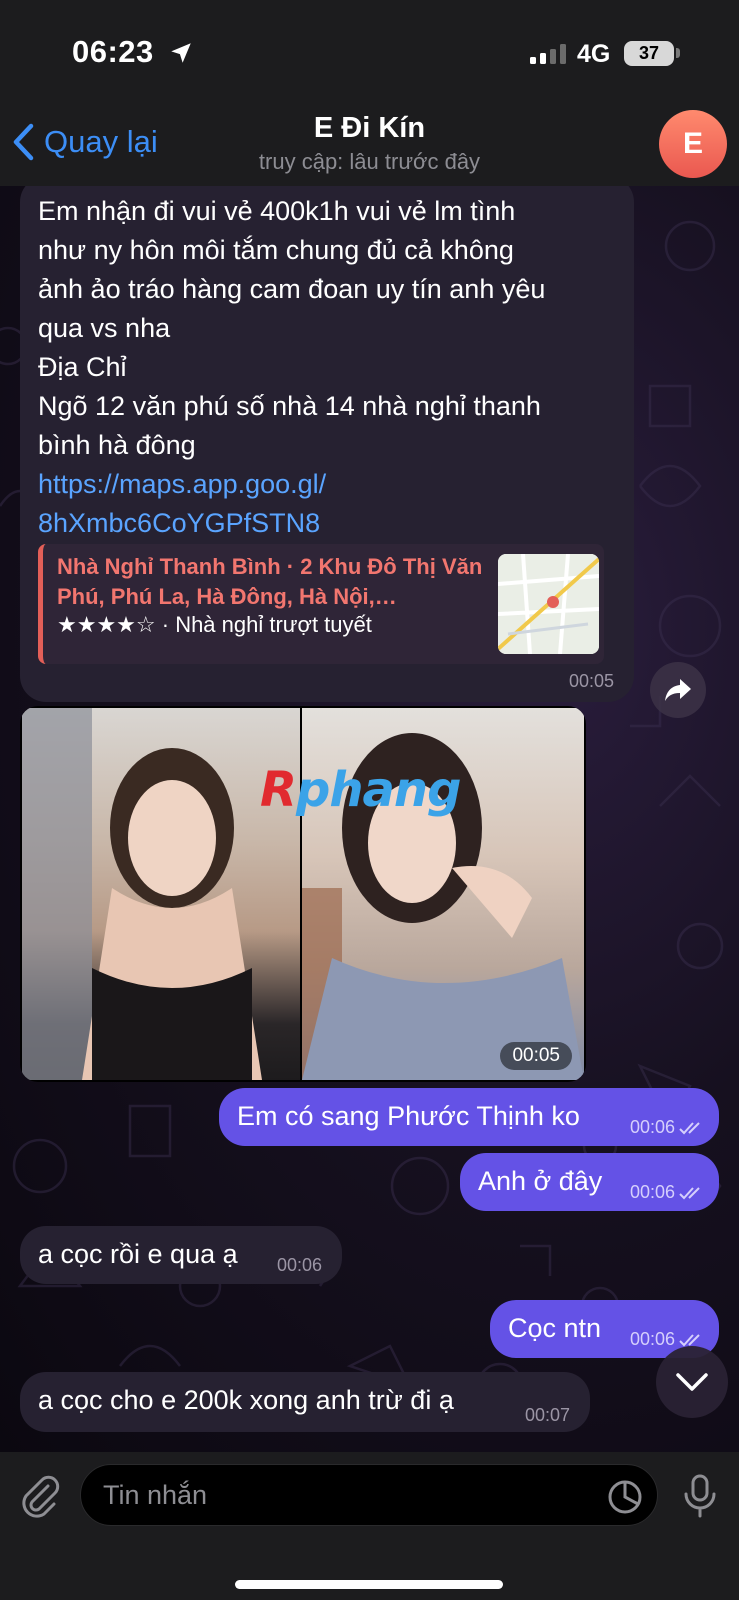  Describe the element at coordinates (181, 53) in the screenshot. I see `location-arrow-icon` at that location.